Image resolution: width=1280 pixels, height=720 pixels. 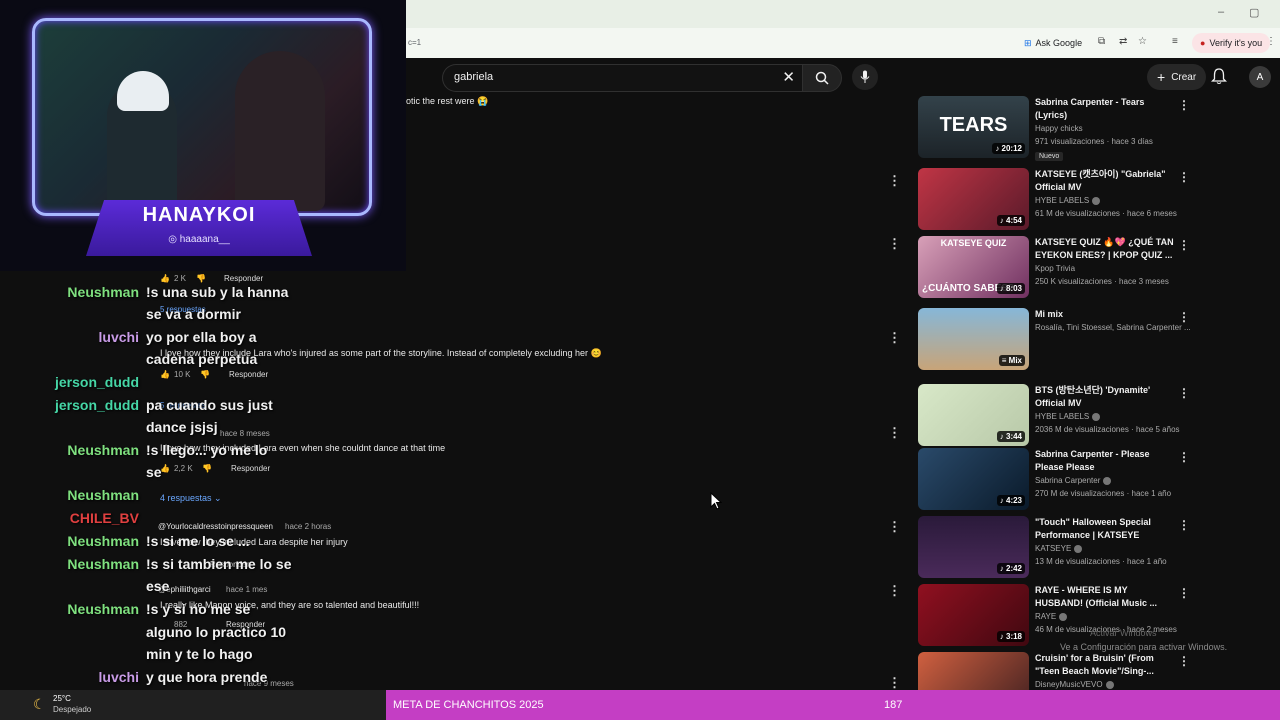 What do you see at coordinates (973, 479) in the screenshot?
I see `video-thumbnail: ♪ 4:23` at bounding box center [973, 479].